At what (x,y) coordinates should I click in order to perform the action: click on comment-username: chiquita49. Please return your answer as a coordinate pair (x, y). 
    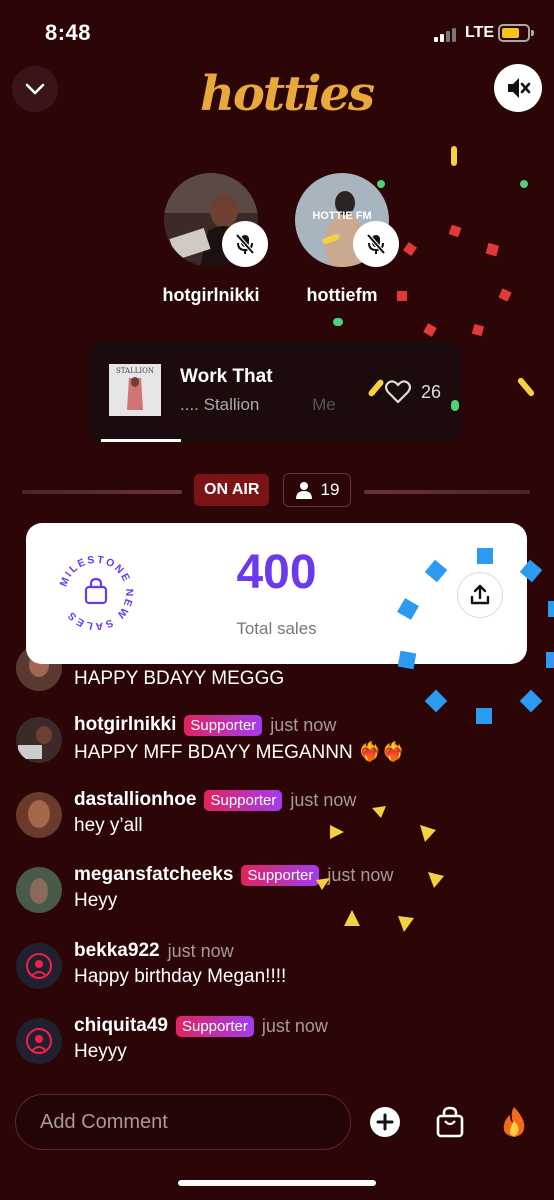
    Looking at the image, I should click on (121, 1026).